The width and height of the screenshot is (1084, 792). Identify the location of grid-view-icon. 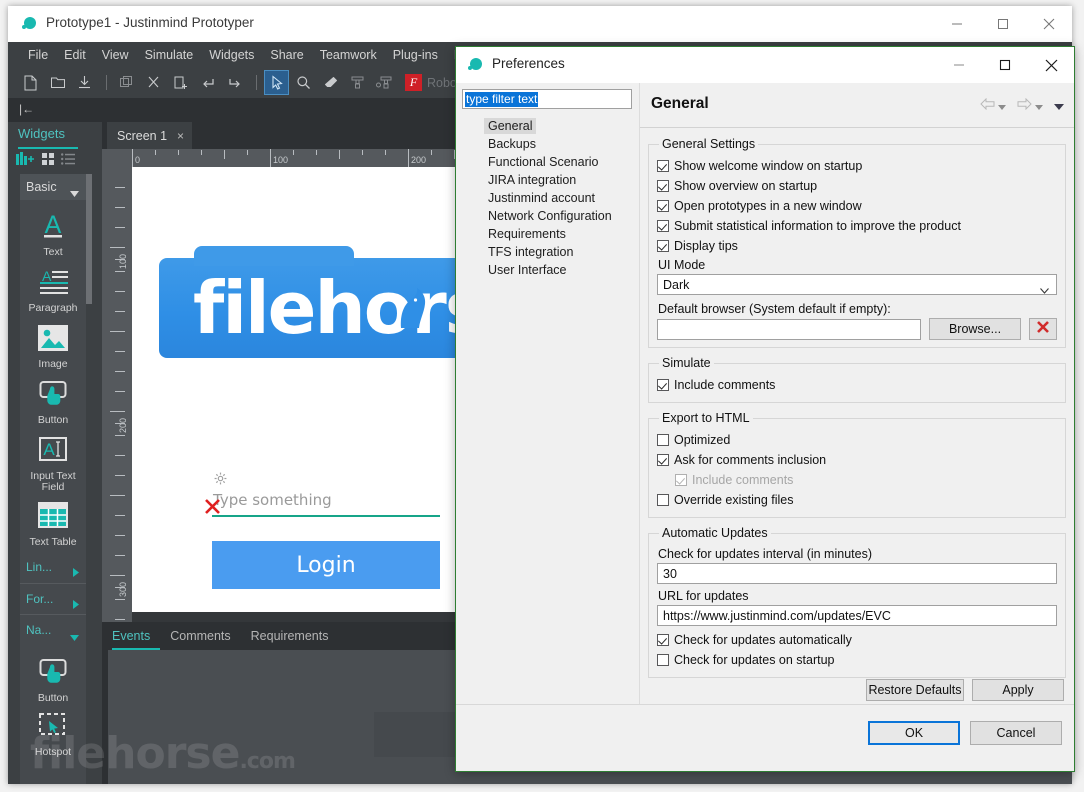
(48, 161).